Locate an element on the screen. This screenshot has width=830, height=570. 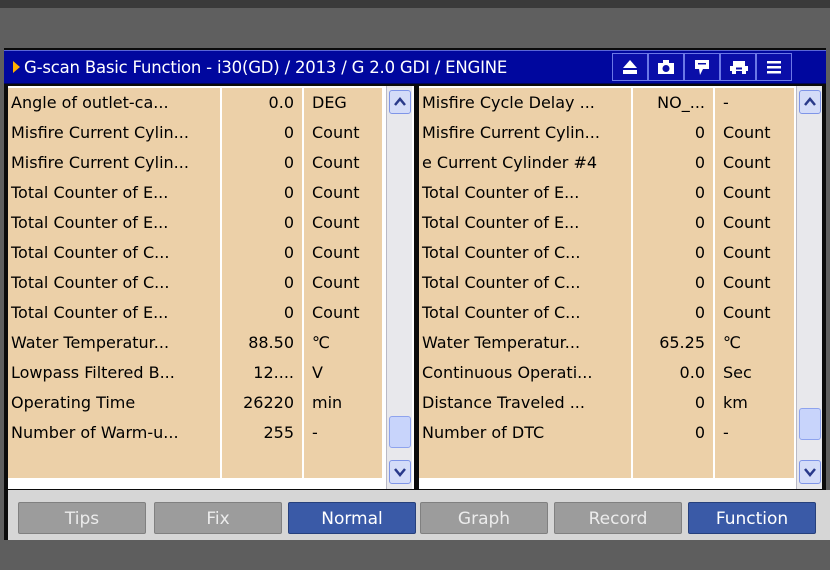
left-scrollbar is located at coordinates (399, 287).